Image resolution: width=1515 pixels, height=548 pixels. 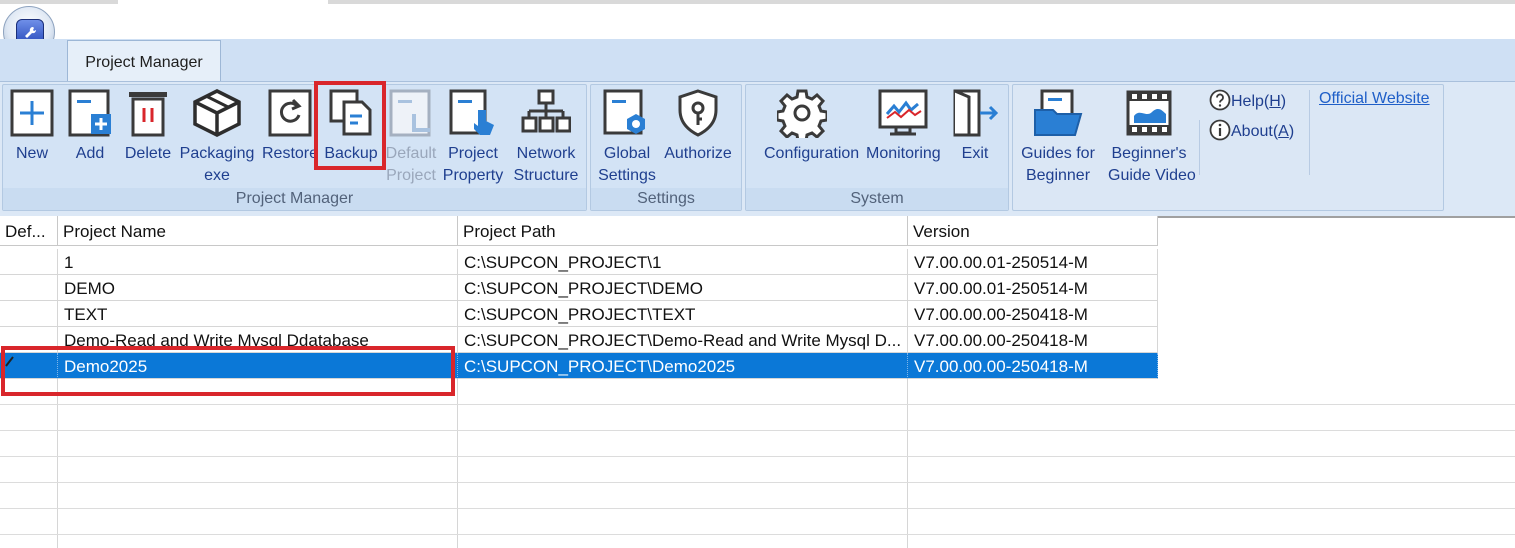 What do you see at coordinates (903, 153) in the screenshot?
I see `monitoring-label: Monitoring` at bounding box center [903, 153].